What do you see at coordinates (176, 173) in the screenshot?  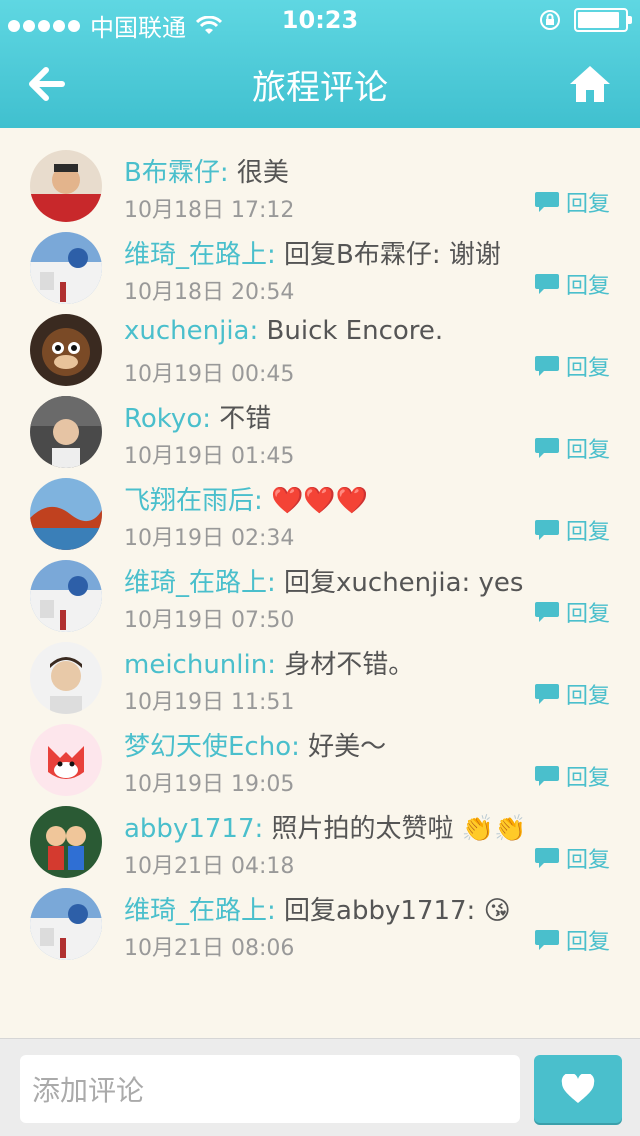 I see `comment-username: B布霖仔:` at bounding box center [176, 173].